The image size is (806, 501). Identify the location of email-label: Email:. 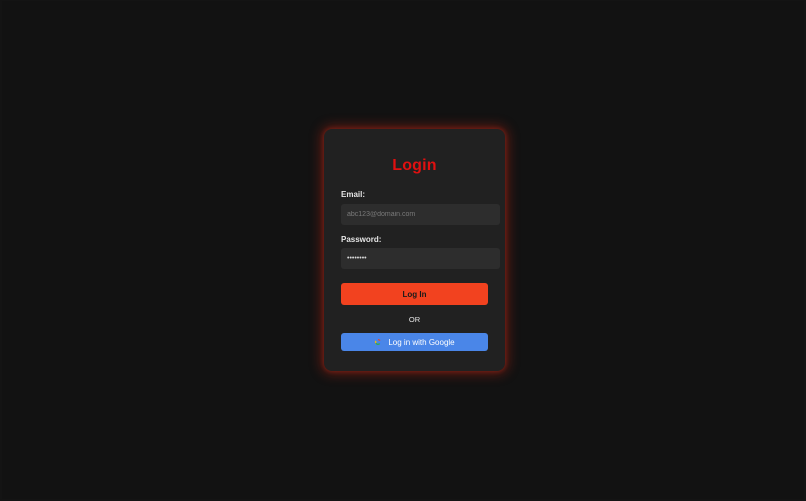
(353, 194).